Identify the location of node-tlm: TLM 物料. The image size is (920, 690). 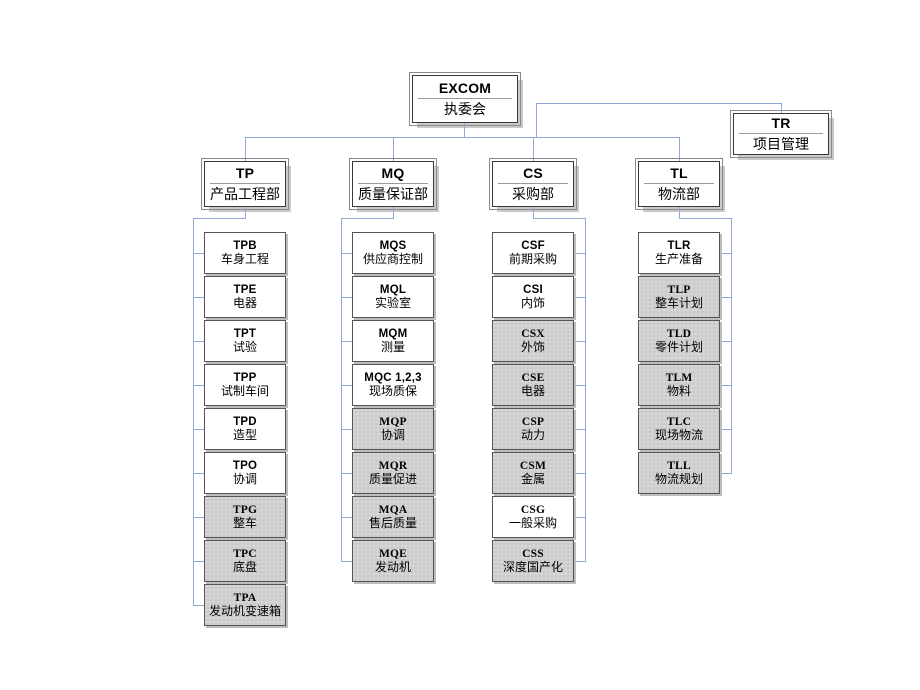
(679, 385).